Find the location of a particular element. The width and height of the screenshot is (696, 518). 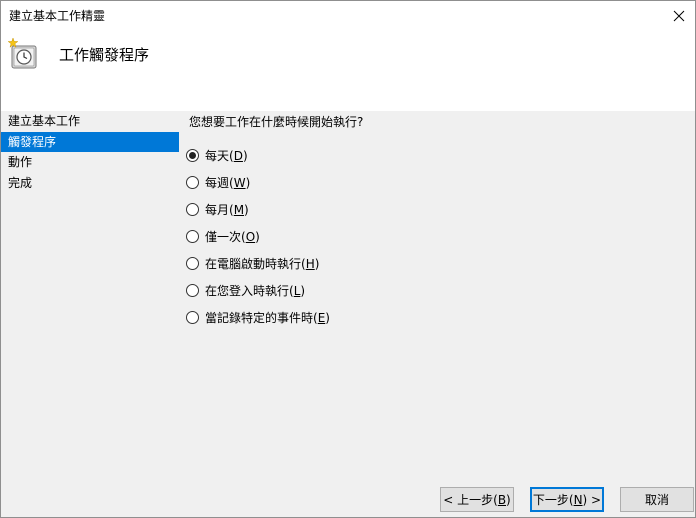

cancel-button: 取消 is located at coordinates (657, 499).